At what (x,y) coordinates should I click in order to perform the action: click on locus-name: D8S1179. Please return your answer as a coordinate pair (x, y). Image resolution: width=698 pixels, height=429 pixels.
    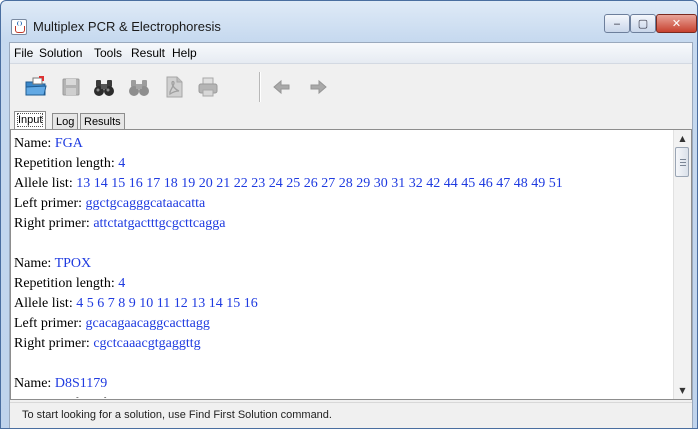
    Looking at the image, I should click on (81, 383).